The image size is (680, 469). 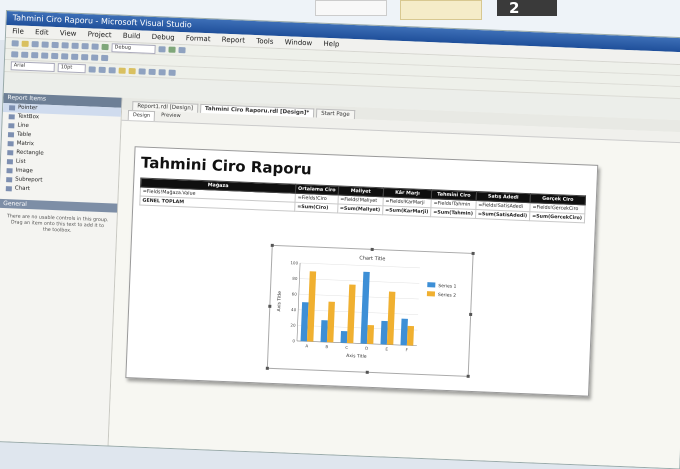 I want to click on properties-icon, so click(x=182, y=50).